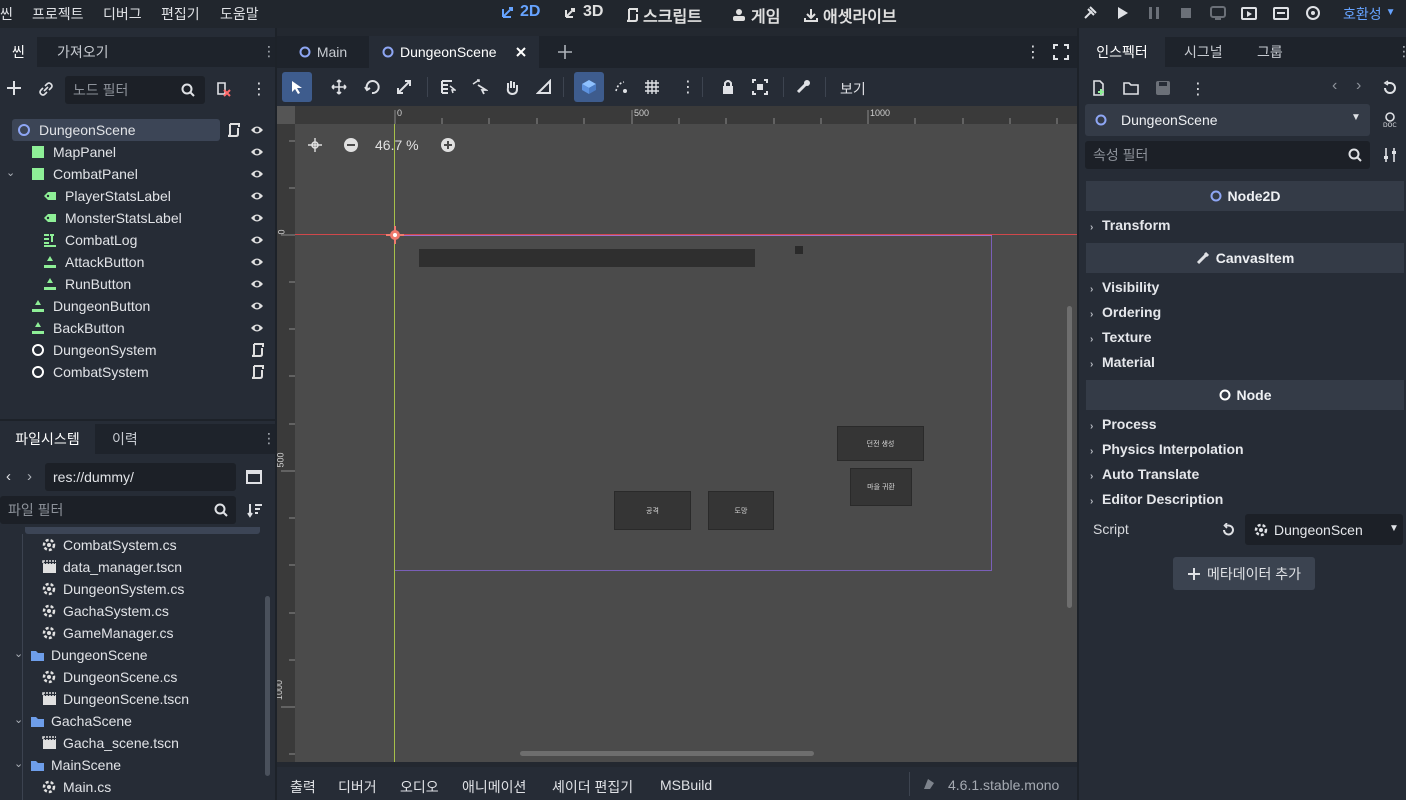 This screenshot has width=1406, height=800. What do you see at coordinates (521, 52) in the screenshot?
I see `close-icon` at bounding box center [521, 52].